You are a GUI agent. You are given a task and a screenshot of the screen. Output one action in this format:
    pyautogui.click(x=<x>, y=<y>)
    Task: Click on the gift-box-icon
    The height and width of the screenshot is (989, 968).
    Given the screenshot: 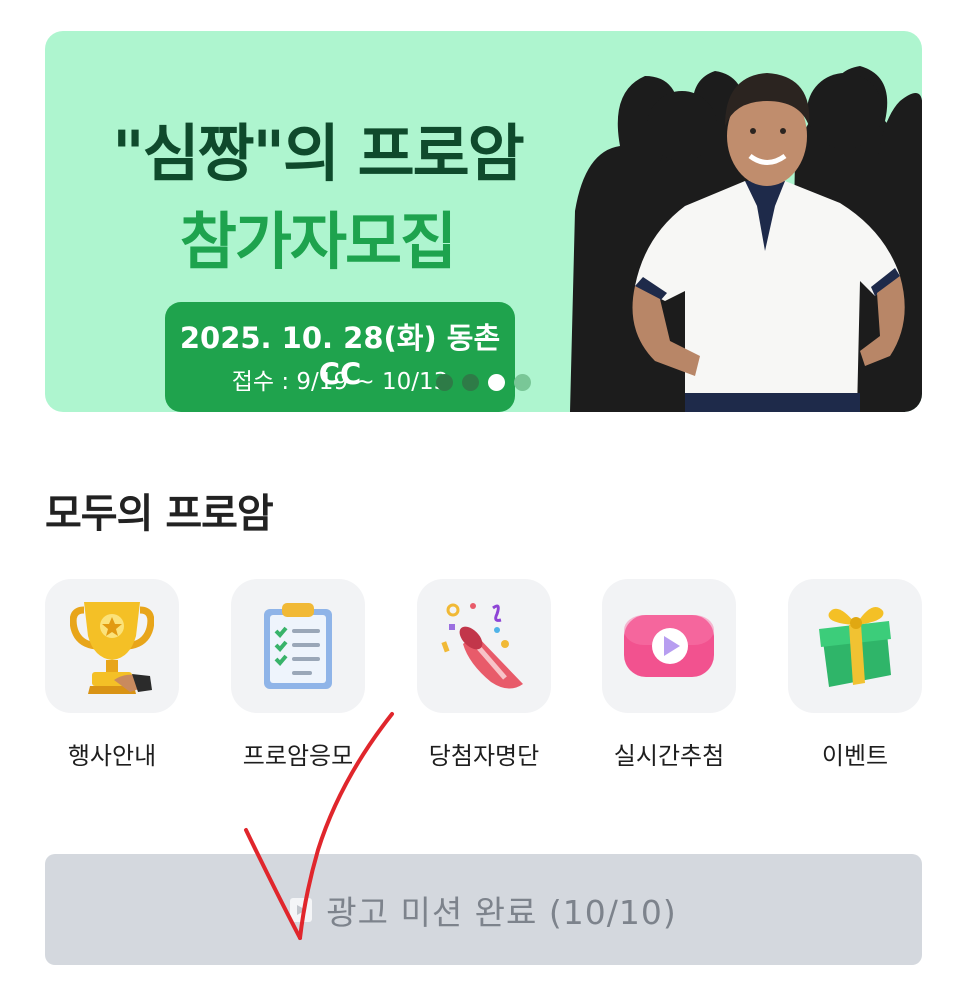 What is the action you would take?
    pyautogui.click(x=855, y=647)
    